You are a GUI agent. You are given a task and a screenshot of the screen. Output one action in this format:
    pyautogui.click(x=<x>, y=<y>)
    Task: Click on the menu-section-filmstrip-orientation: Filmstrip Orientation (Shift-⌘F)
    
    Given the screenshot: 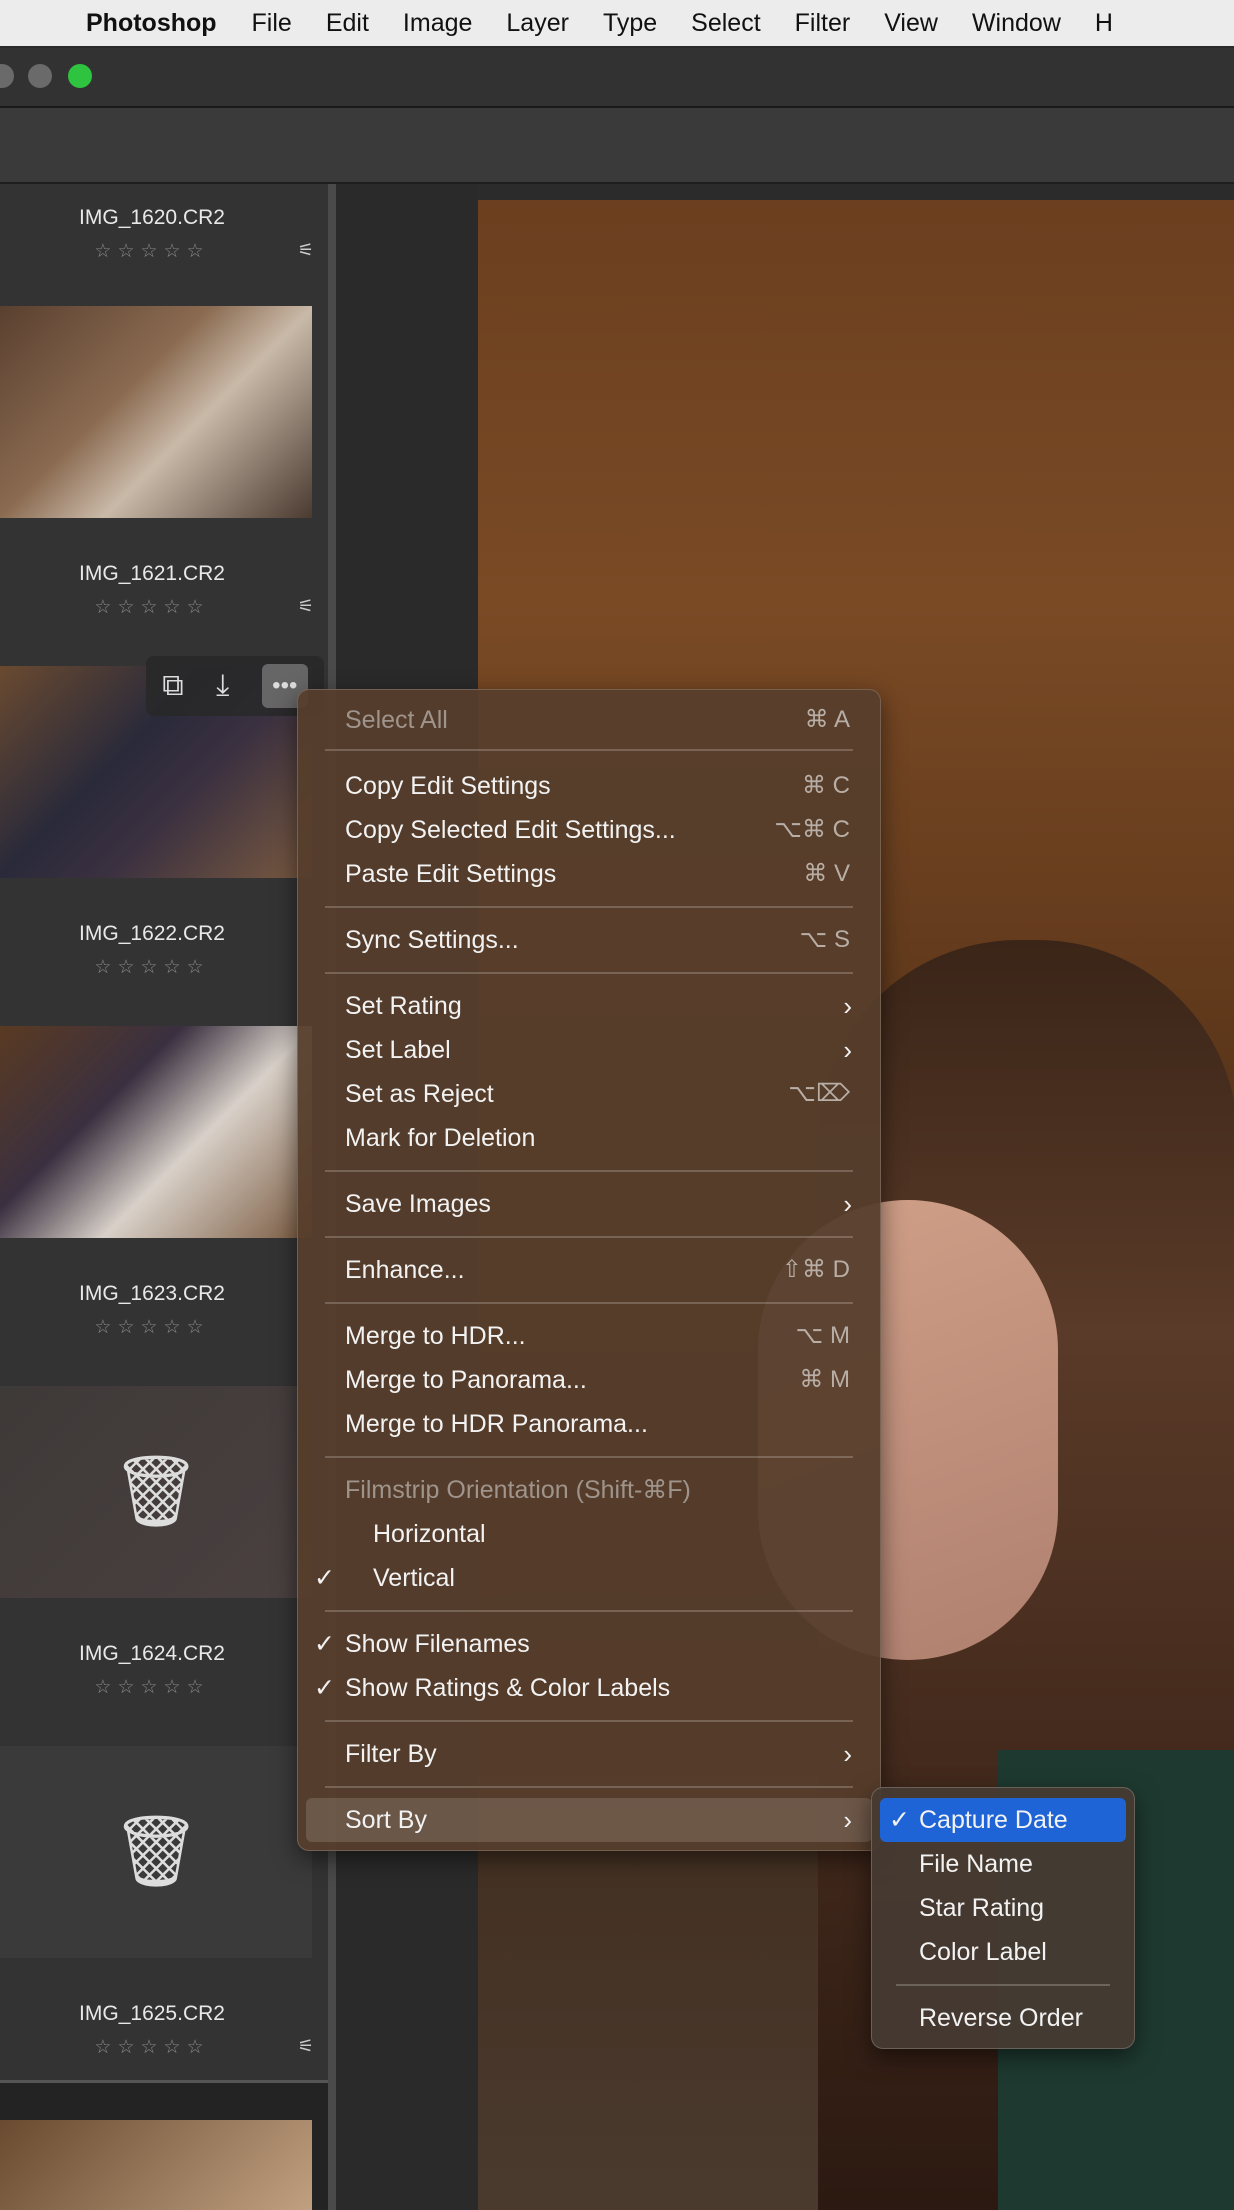 What is the action you would take?
    pyautogui.click(x=518, y=1490)
    